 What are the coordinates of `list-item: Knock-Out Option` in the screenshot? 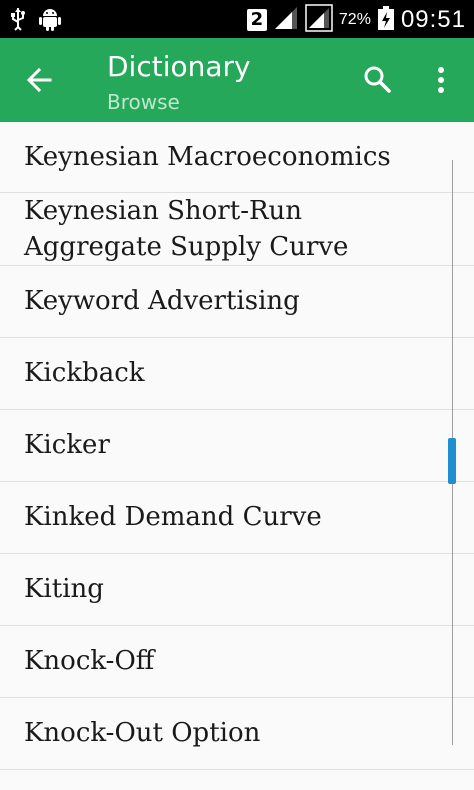 It's located at (237, 734).